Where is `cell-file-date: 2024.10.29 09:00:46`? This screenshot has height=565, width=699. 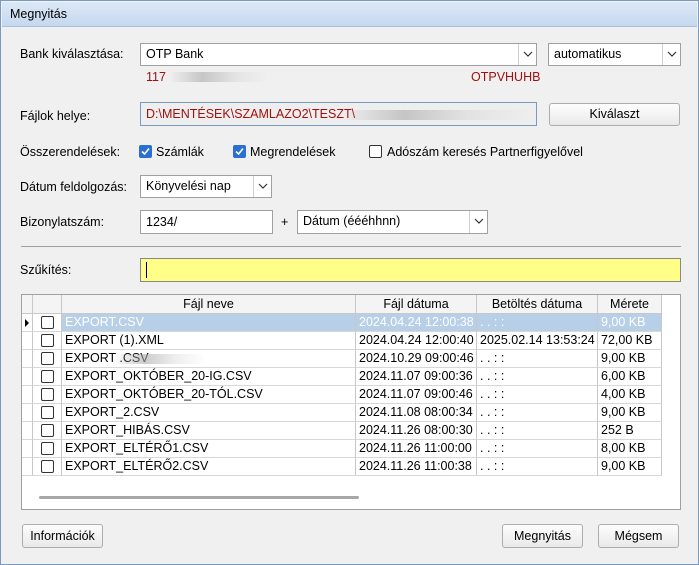 cell-file-date: 2024.10.29 09:00:46 is located at coordinates (416, 359).